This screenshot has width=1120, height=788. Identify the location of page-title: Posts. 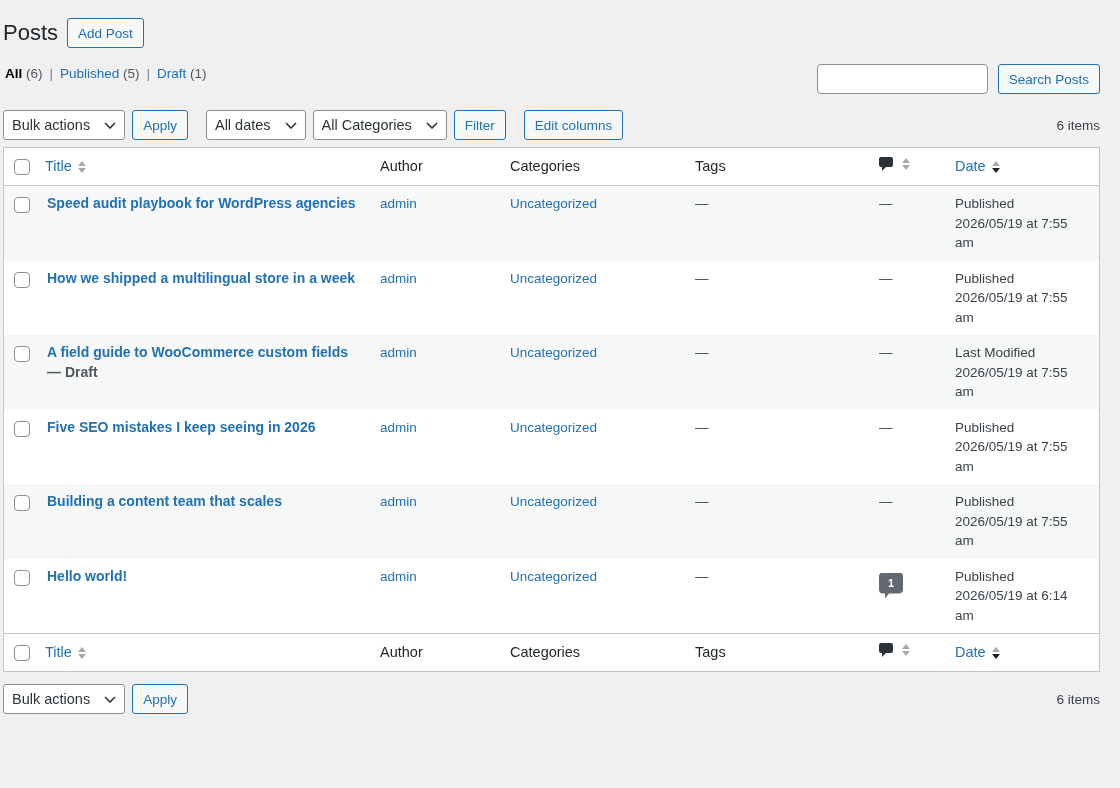
(31, 33).